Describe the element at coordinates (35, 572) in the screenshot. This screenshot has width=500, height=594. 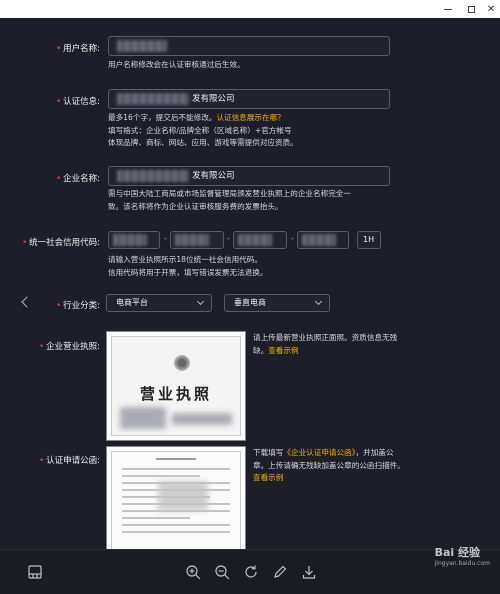
I see `panel-icon` at that location.